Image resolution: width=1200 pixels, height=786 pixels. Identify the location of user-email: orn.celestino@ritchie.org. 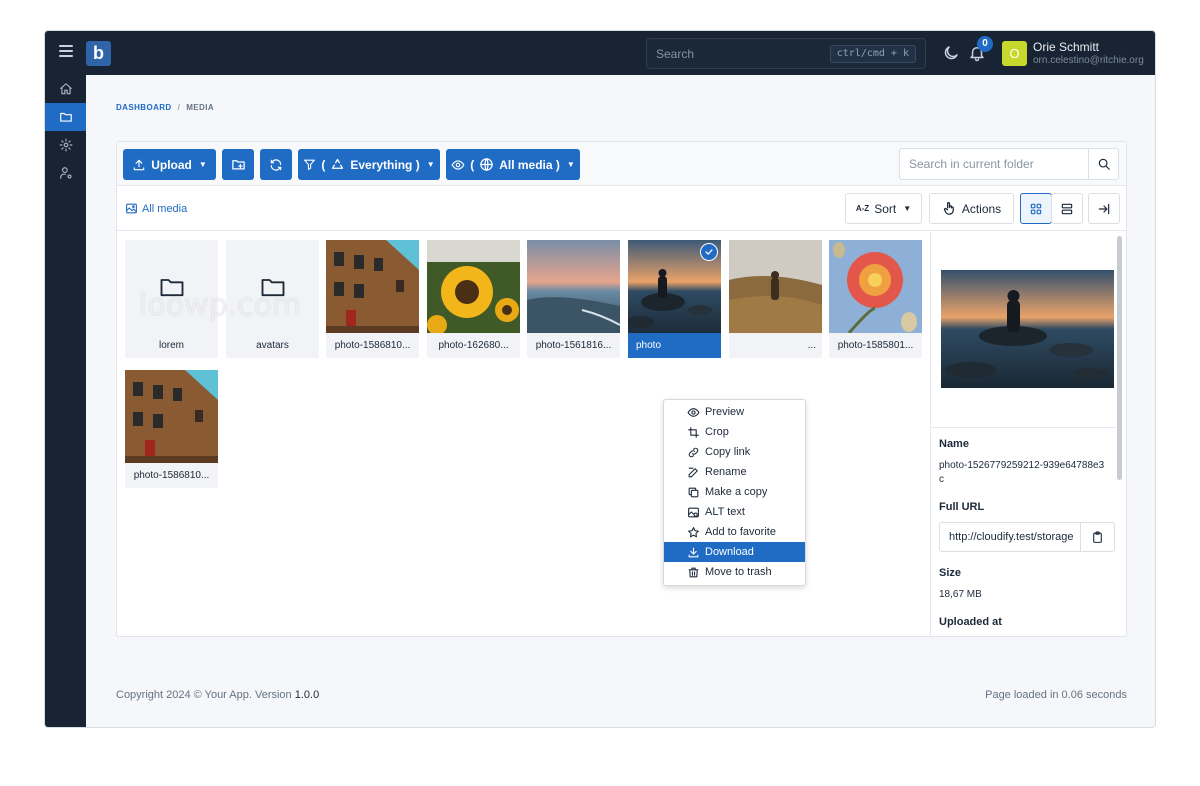
(1088, 60).